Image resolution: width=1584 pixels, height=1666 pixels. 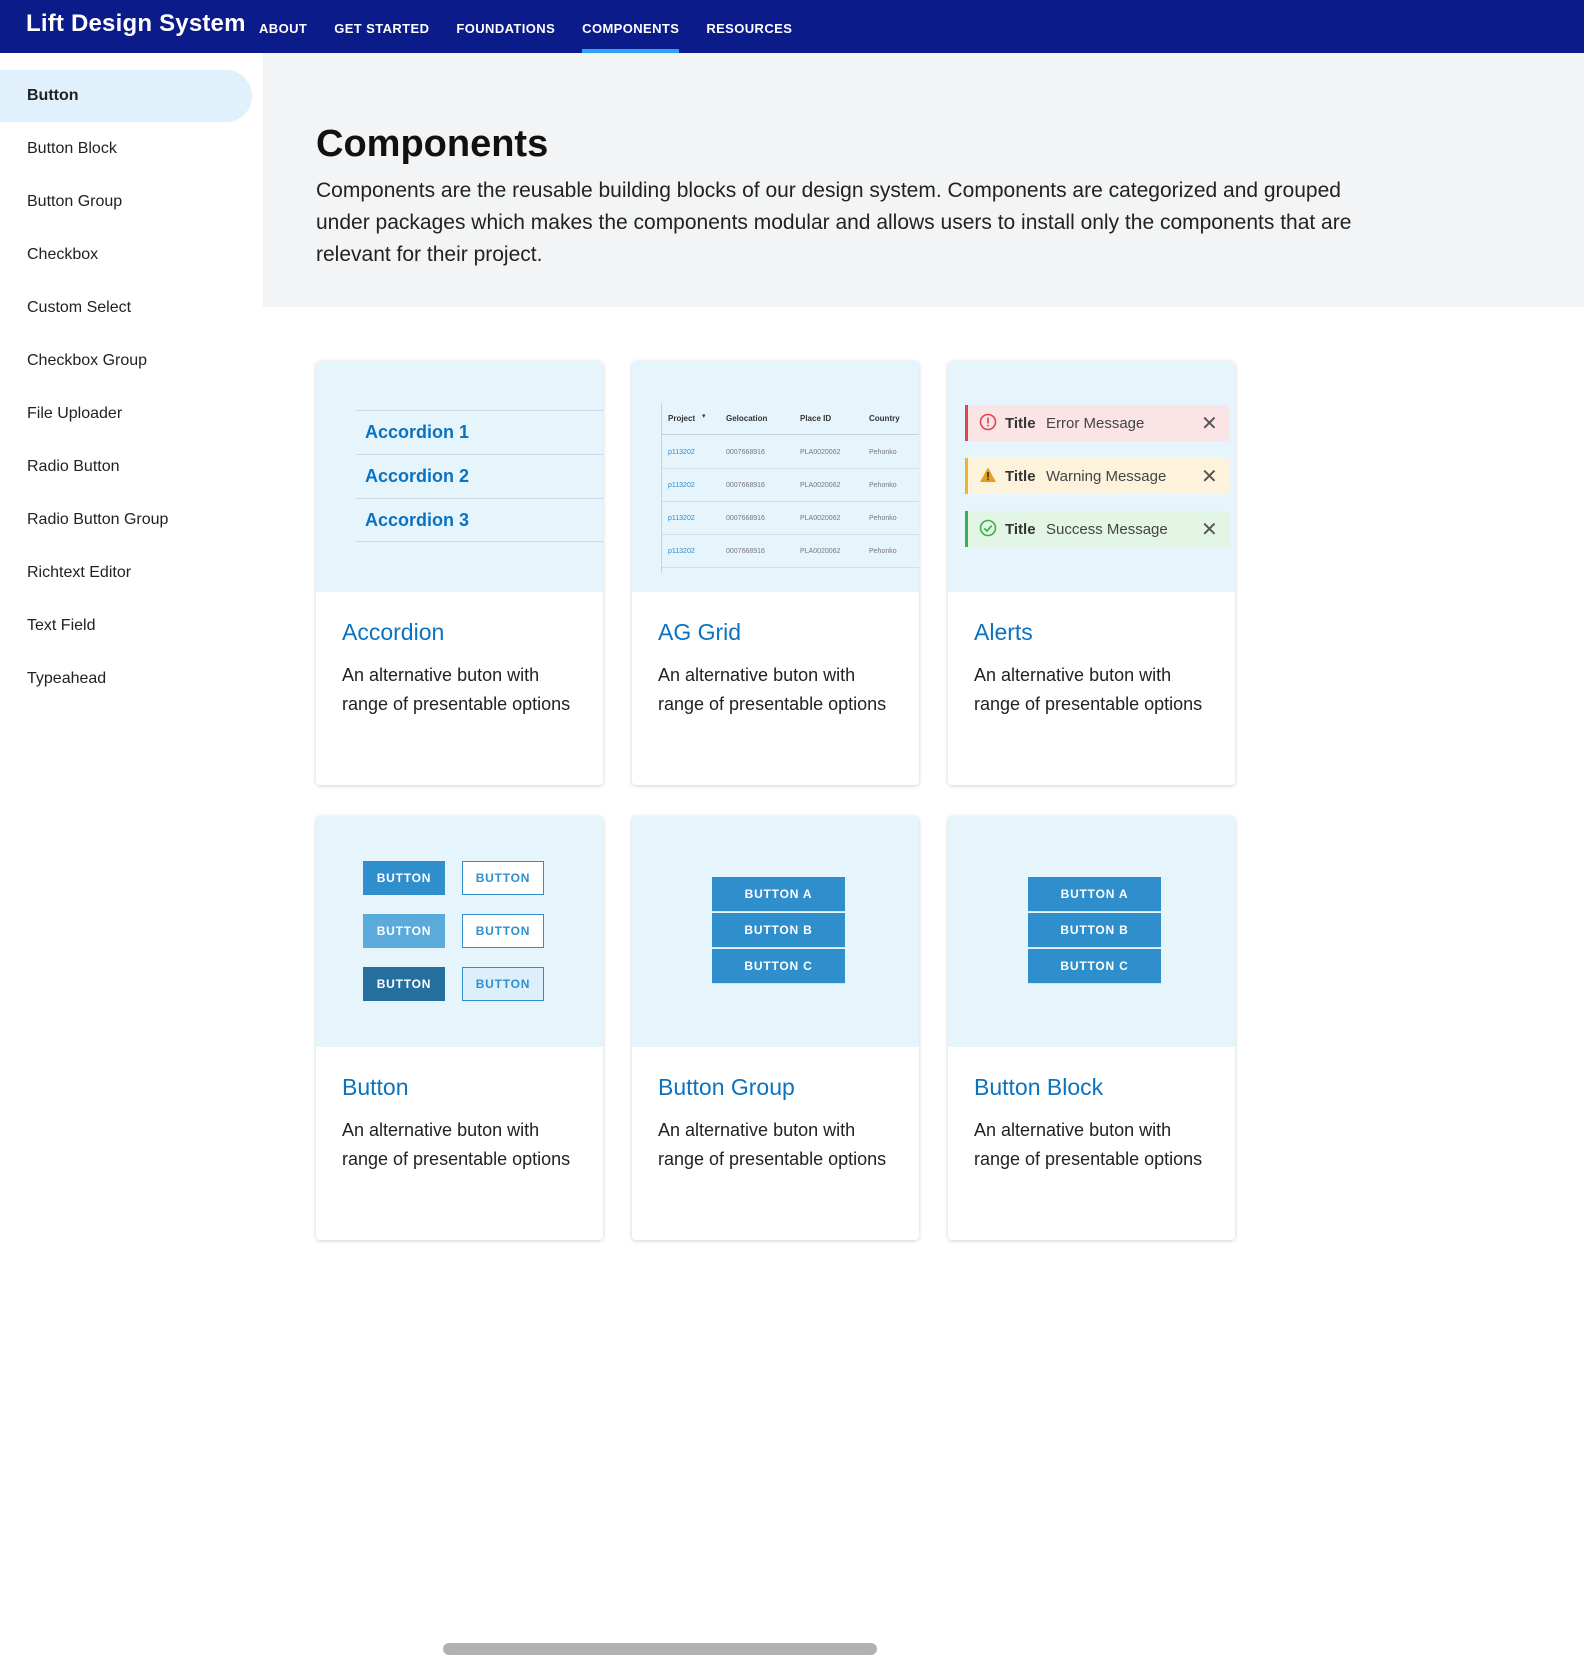 What do you see at coordinates (479, 432) in the screenshot?
I see `accordion-preview-item: Accordion 1` at bounding box center [479, 432].